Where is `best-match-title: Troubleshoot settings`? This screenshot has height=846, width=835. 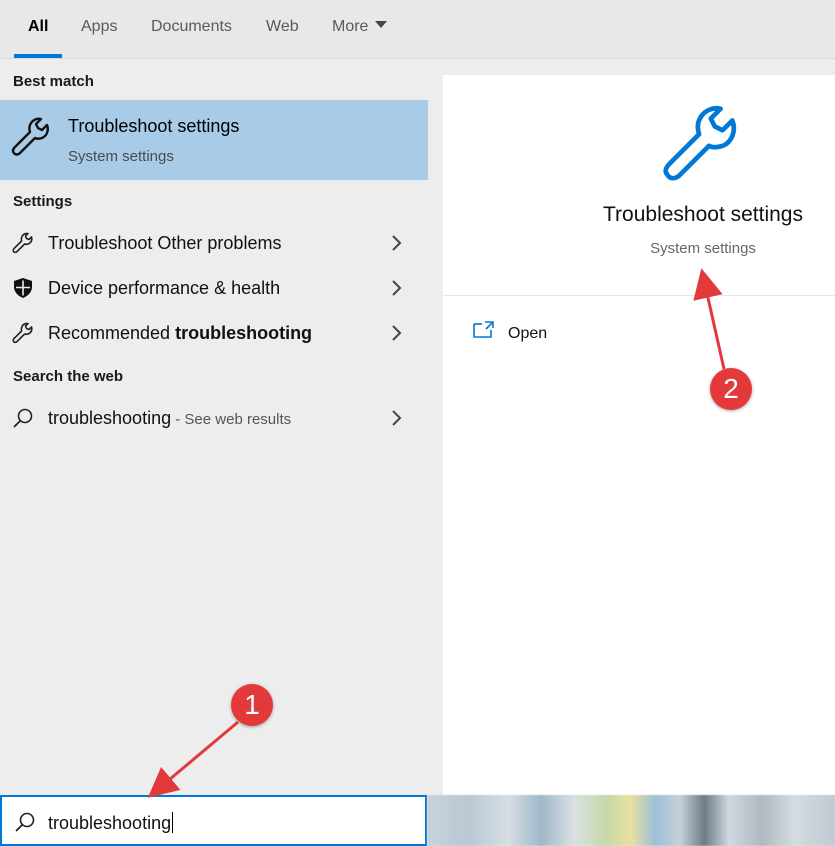
best-match-title: Troubleshoot settings is located at coordinates (154, 126).